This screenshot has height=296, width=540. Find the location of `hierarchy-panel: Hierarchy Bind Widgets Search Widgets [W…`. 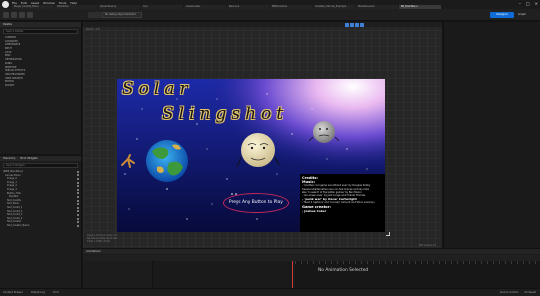

hierarchy-panel: Hierarchy Bind Widgets Search Widgets [W… is located at coordinates (41, 225).